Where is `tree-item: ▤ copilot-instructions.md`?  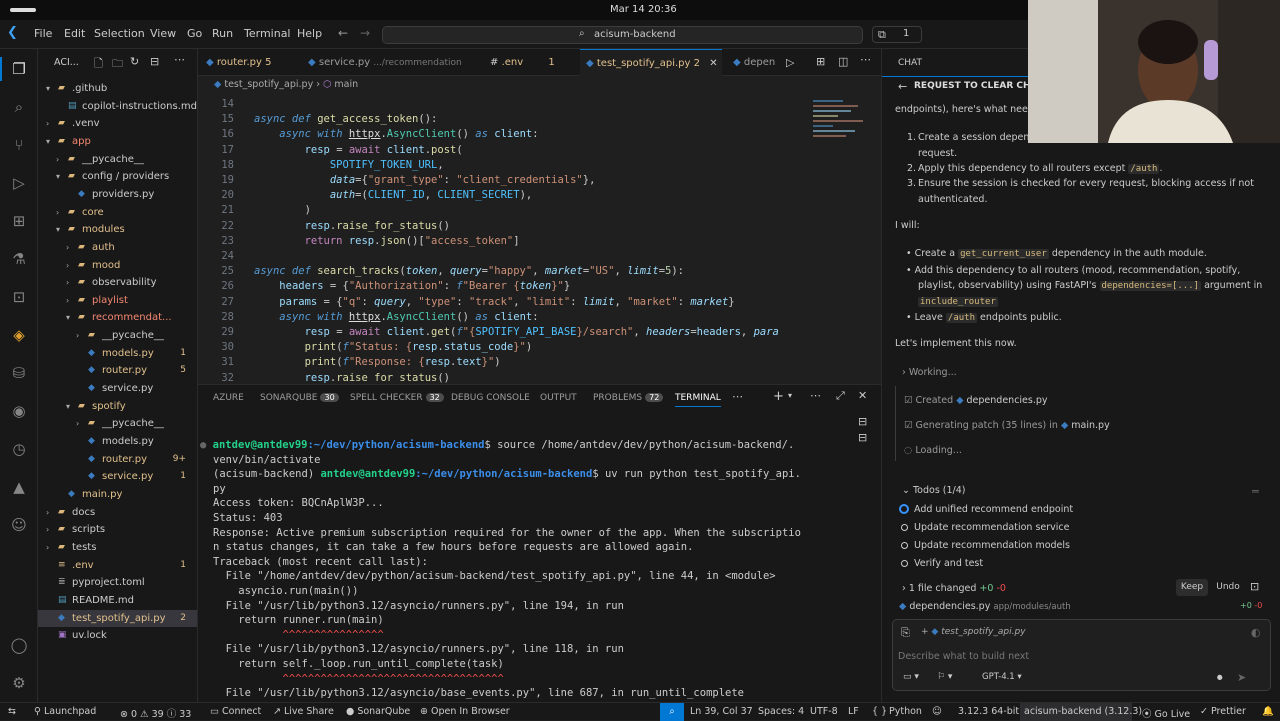
tree-item: ▤ copilot-instructions.md is located at coordinates (117, 106).